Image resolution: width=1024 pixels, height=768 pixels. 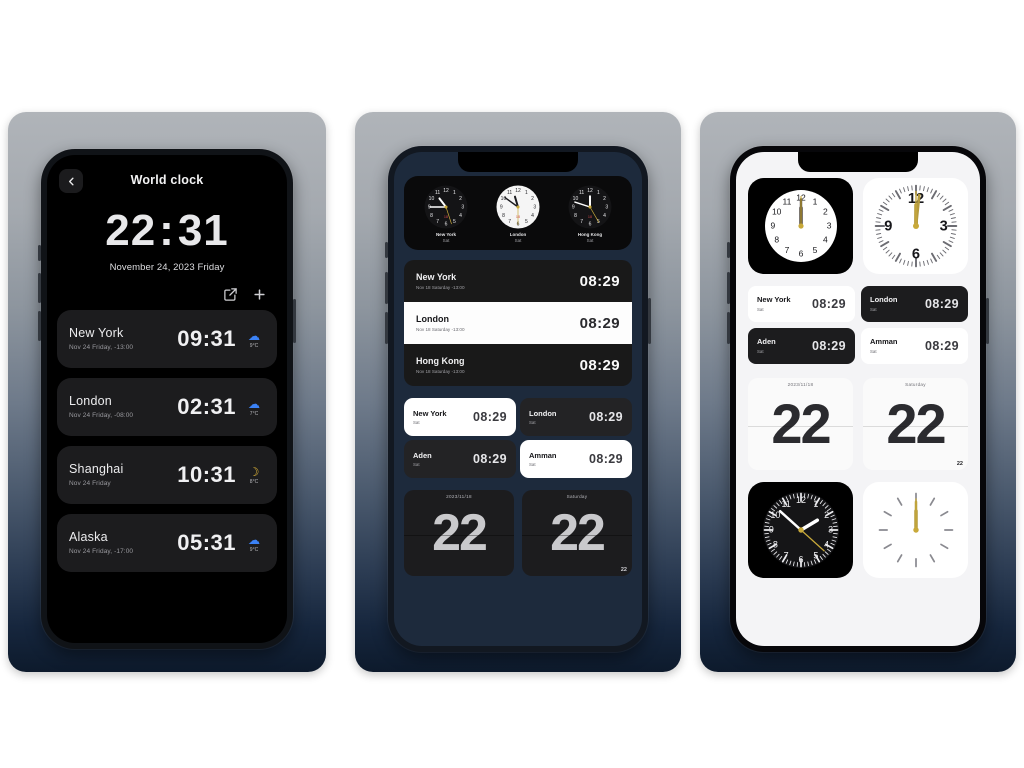 What do you see at coordinates (167, 230) in the screenshot?
I see `time-colon: :` at bounding box center [167, 230].